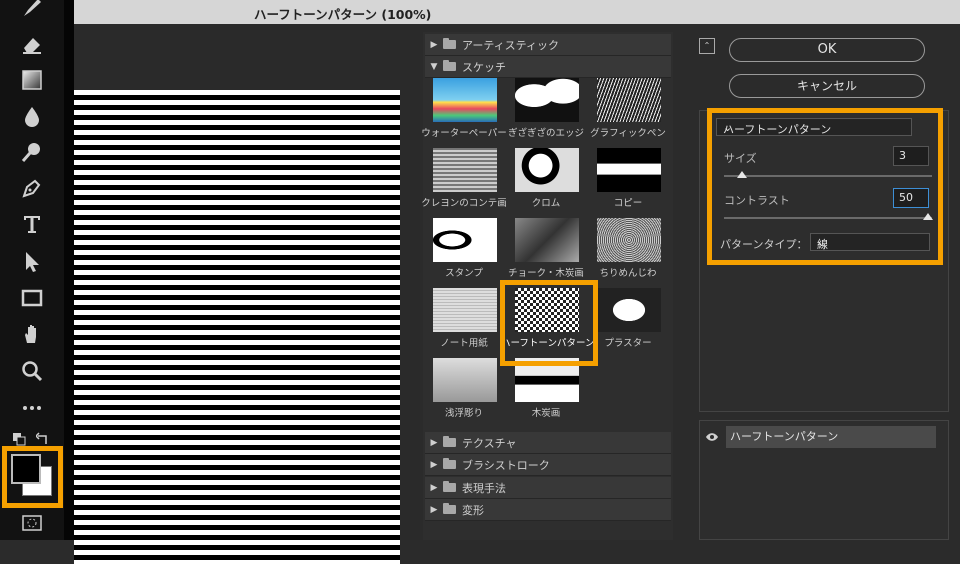 The width and height of the screenshot is (960, 564). Describe the element at coordinates (32, 408) in the screenshot. I see `more-icon` at that location.